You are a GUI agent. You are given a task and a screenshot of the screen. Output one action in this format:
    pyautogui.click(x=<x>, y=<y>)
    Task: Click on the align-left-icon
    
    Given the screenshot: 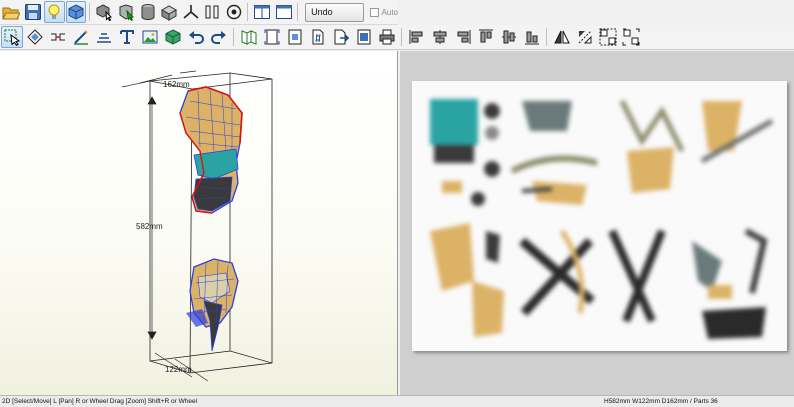 What is the action you would take?
    pyautogui.click(x=417, y=37)
    